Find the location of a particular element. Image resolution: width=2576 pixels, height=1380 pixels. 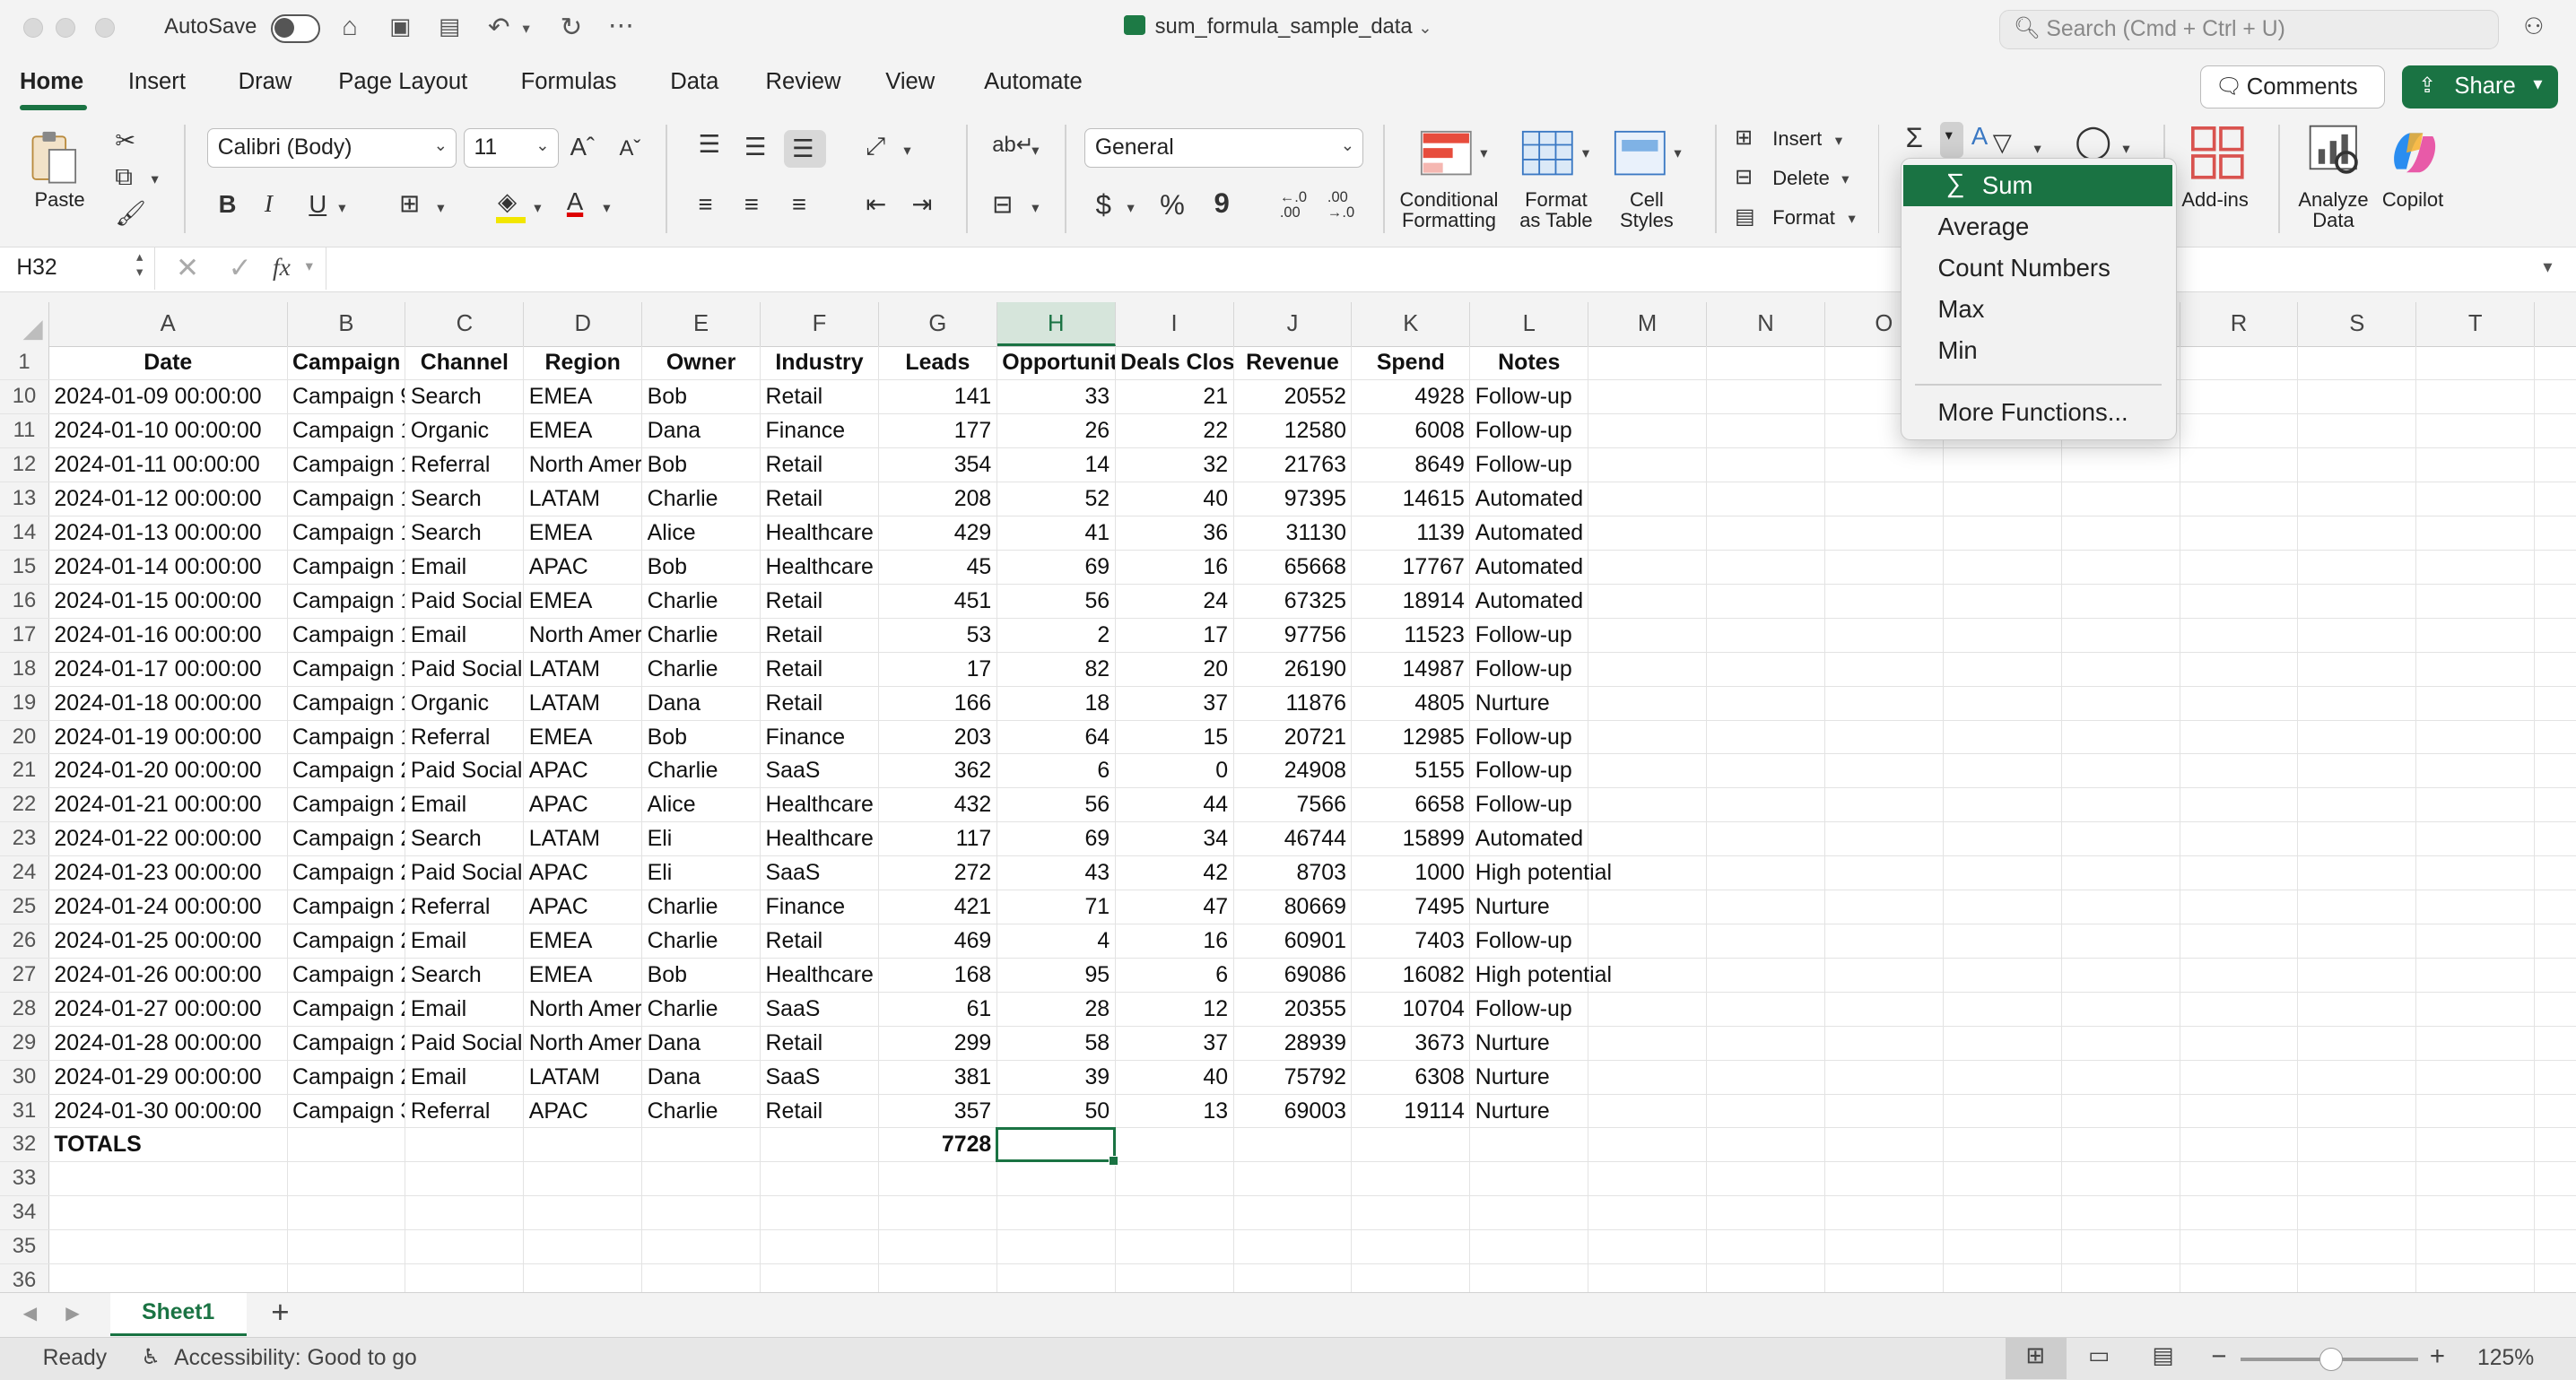

add-ins-icon is located at coordinates (2217, 152).